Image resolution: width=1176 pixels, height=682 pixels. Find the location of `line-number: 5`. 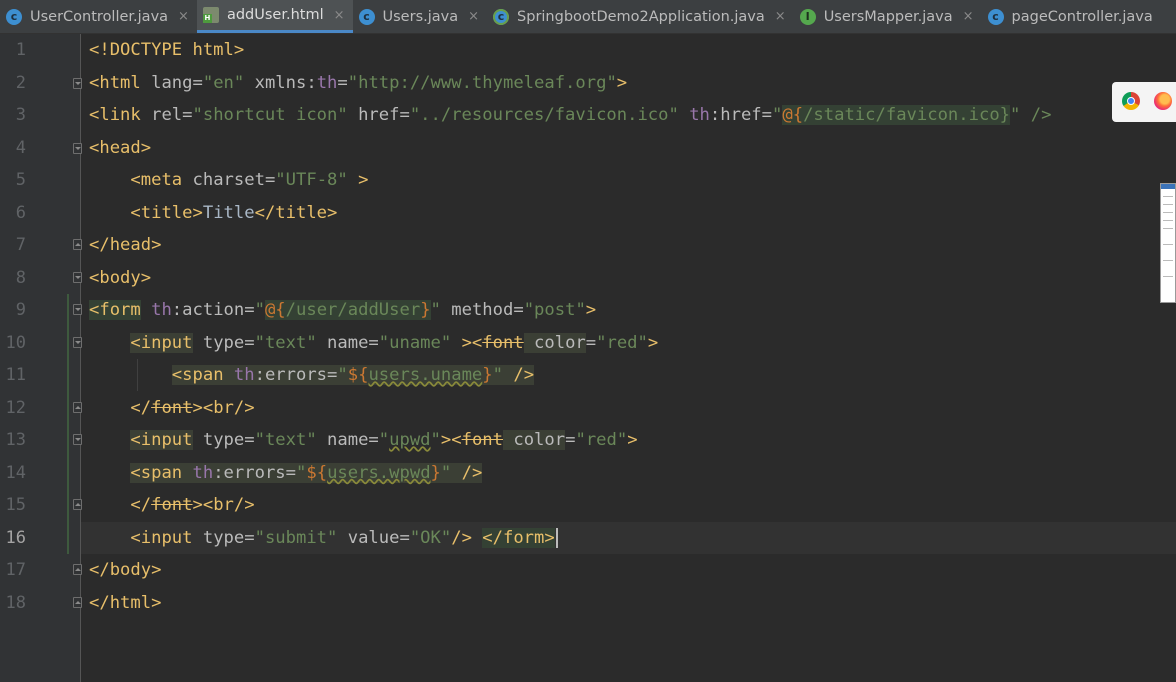

line-number: 5 is located at coordinates (20, 180).